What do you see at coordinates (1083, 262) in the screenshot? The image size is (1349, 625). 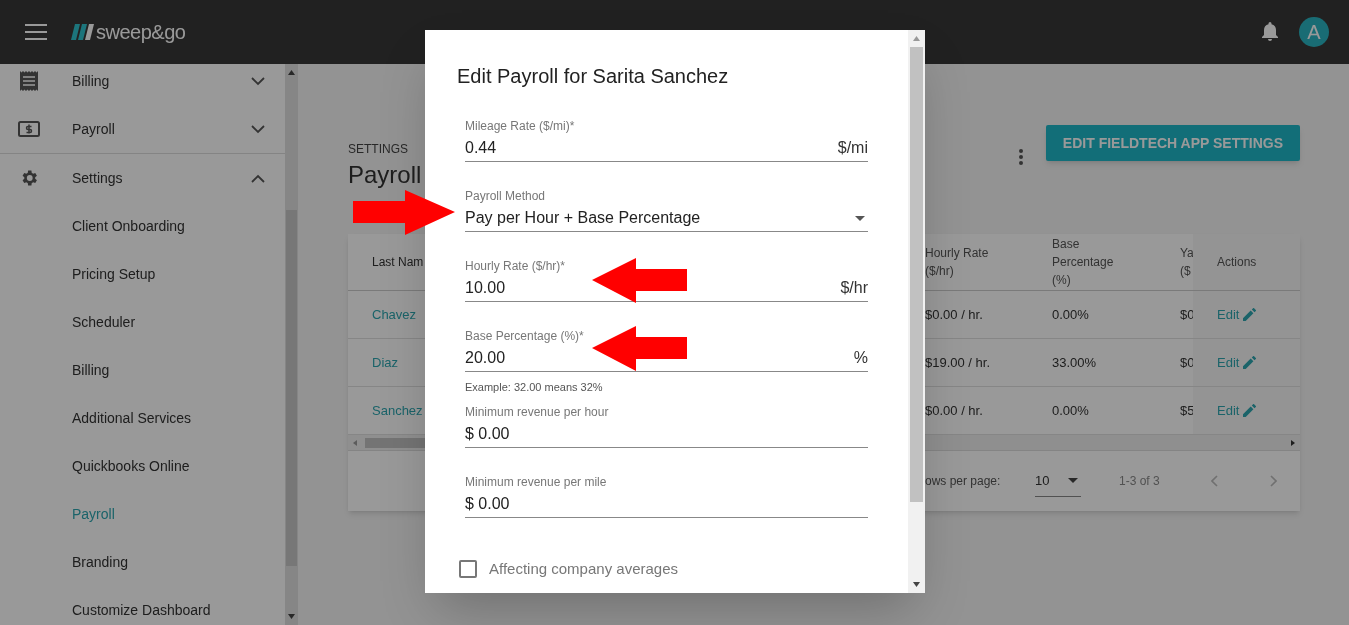 I see `column-header: Base Percentage (%)` at bounding box center [1083, 262].